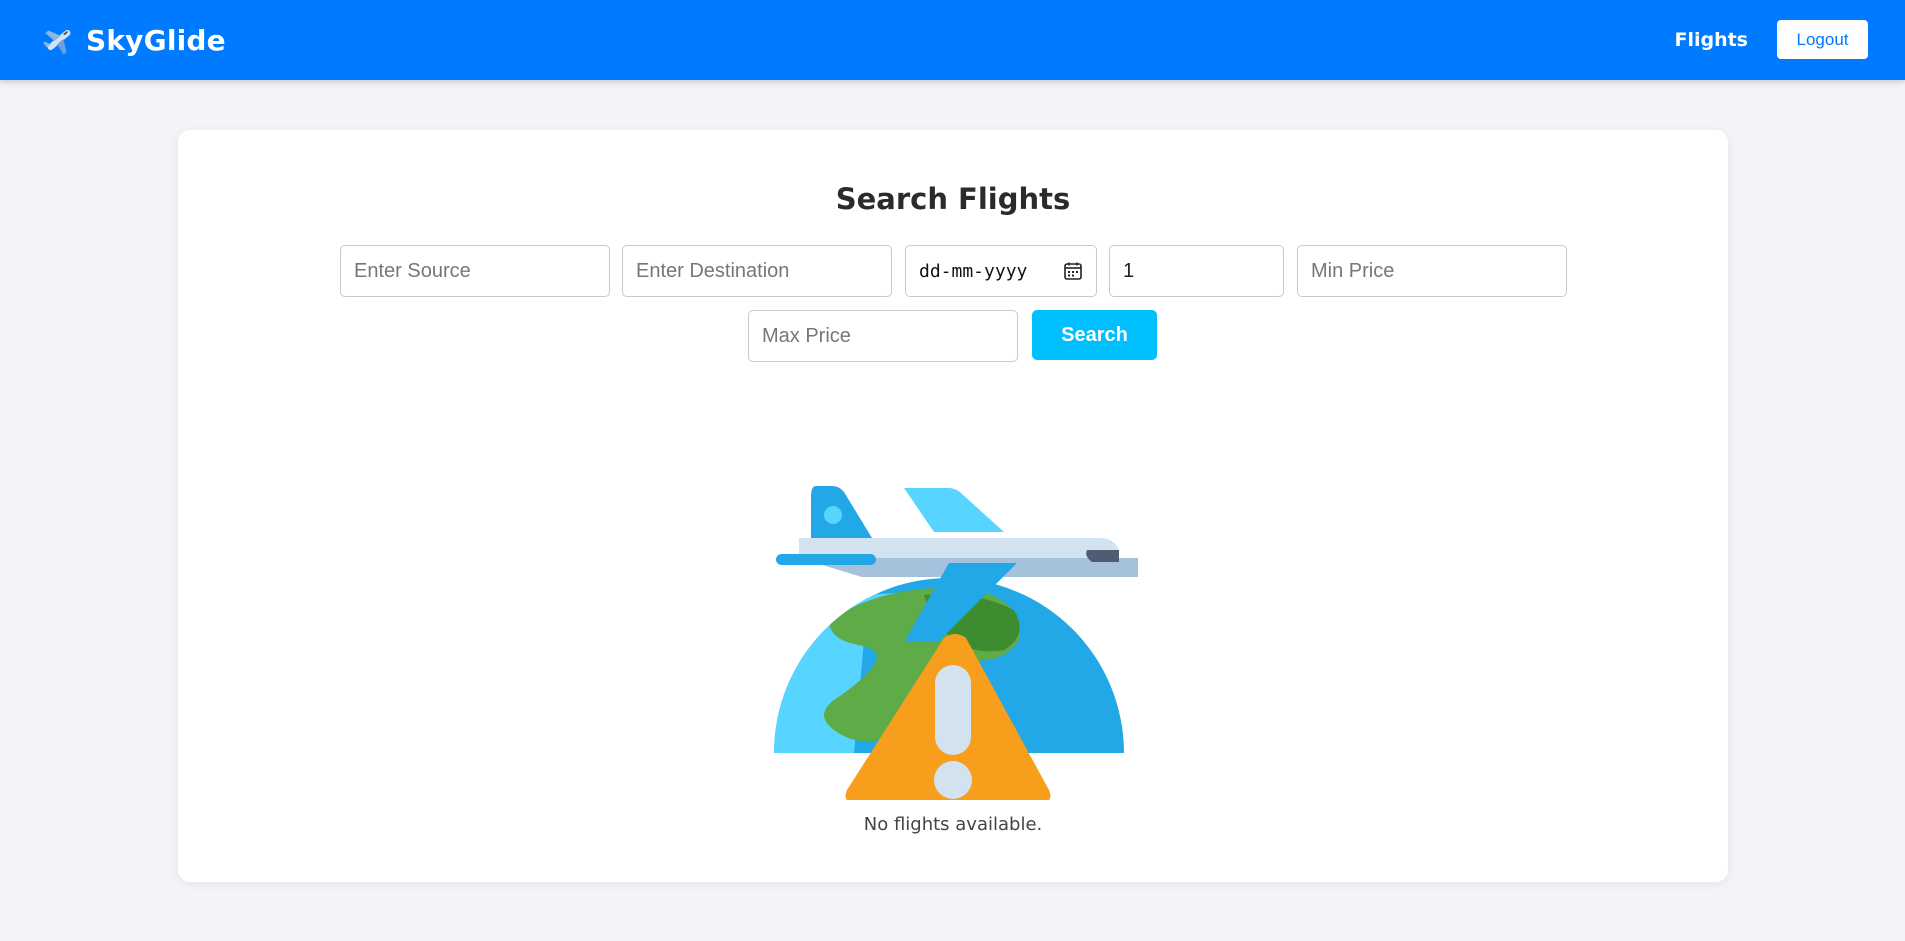 This screenshot has width=1905, height=941. What do you see at coordinates (1094, 335) in the screenshot?
I see `search-button: Search` at bounding box center [1094, 335].